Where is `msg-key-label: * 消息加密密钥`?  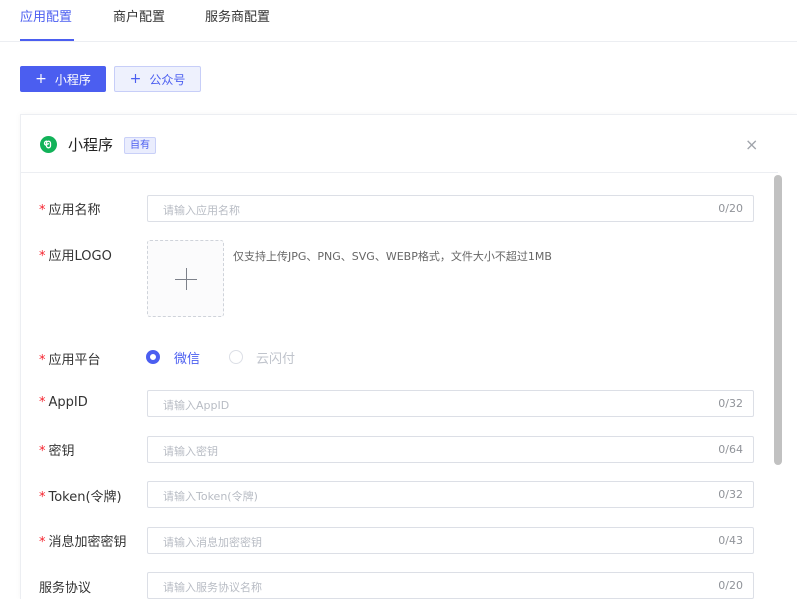
msg-key-label: * 消息加密密钥 is located at coordinates (83, 540).